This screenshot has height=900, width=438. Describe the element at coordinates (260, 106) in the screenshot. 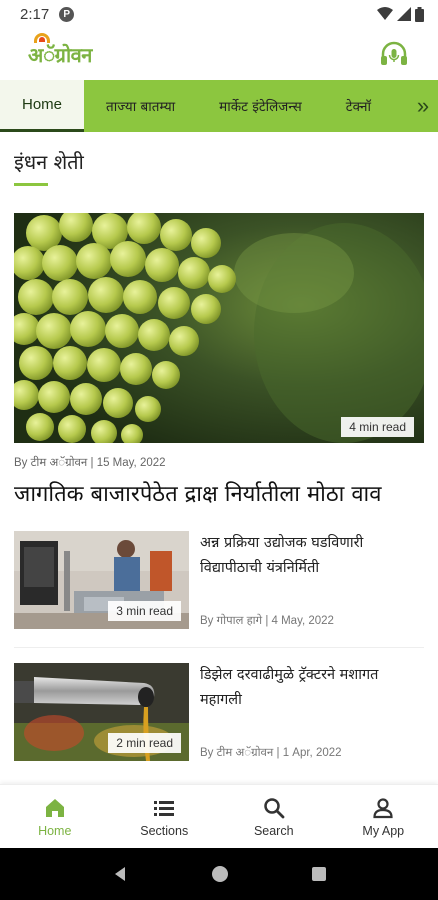

I see `tab-market-intelligence: मार्केट इंटेलिजन्स` at that location.